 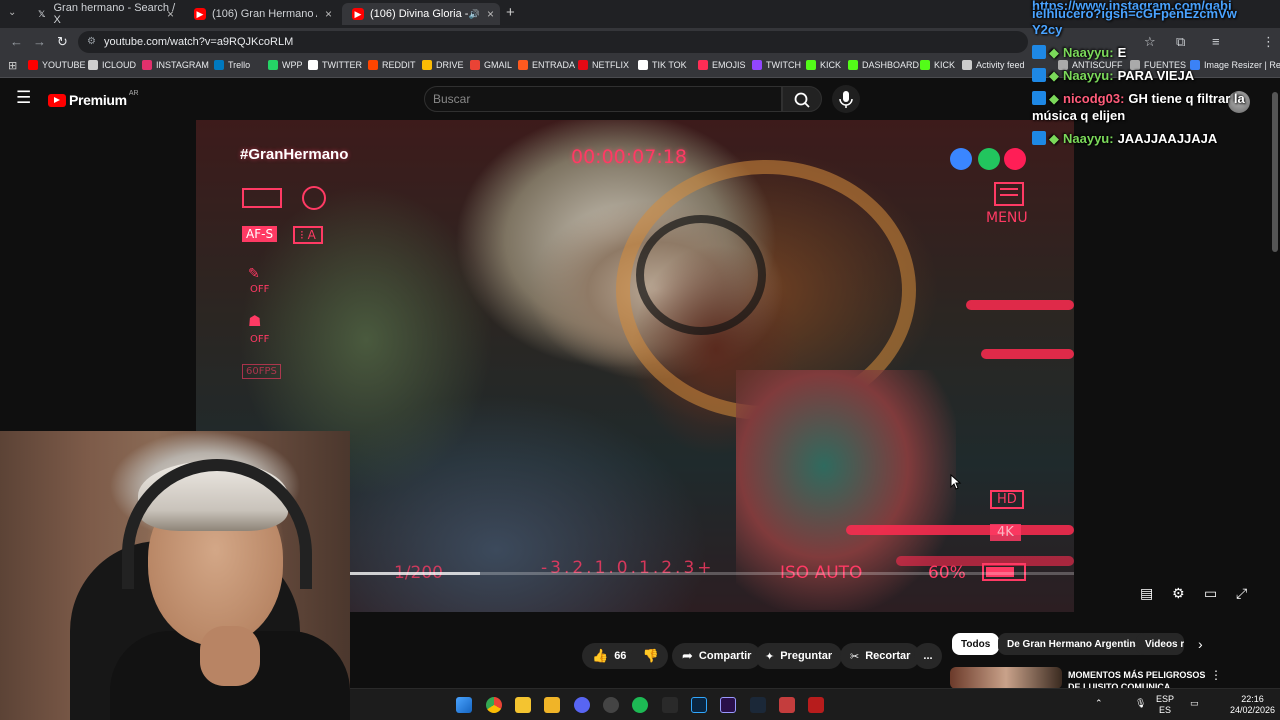 I want to click on bookmark-item: WPP, so click(x=285, y=65).